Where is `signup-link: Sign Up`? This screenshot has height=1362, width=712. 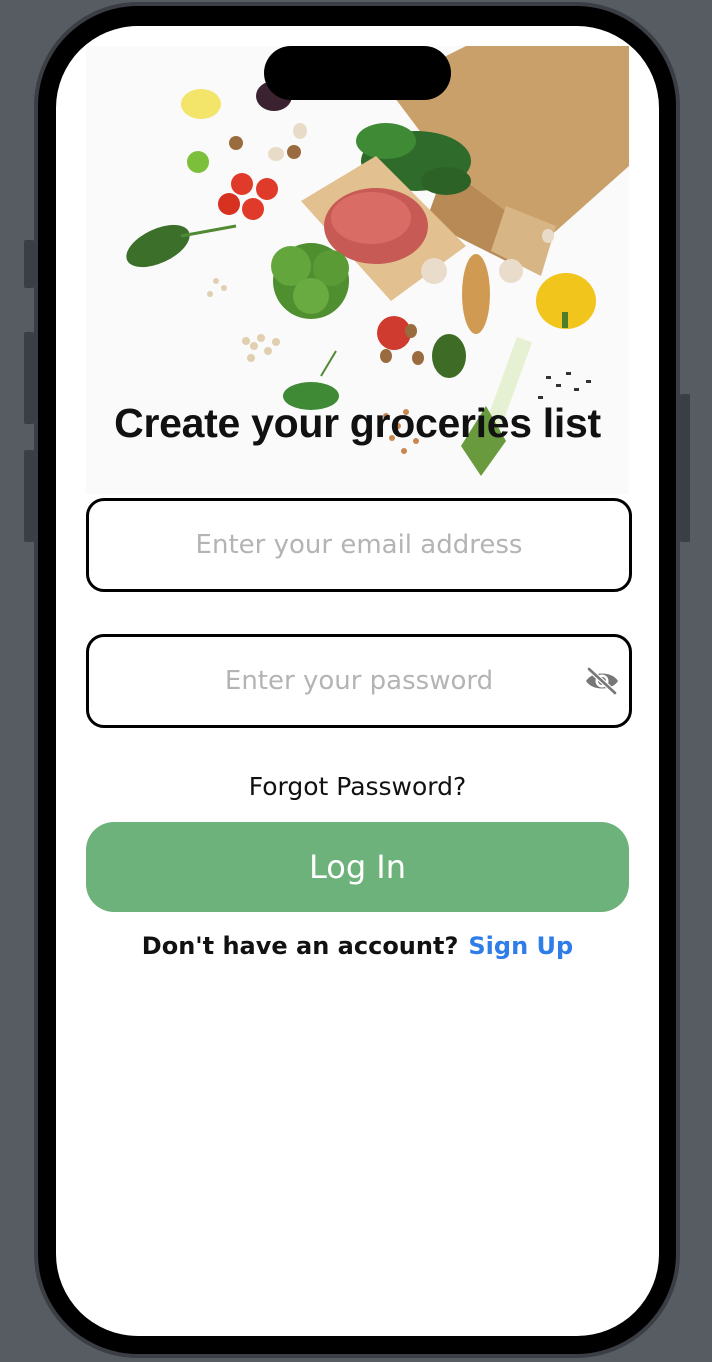 signup-link: Sign Up is located at coordinates (520, 946).